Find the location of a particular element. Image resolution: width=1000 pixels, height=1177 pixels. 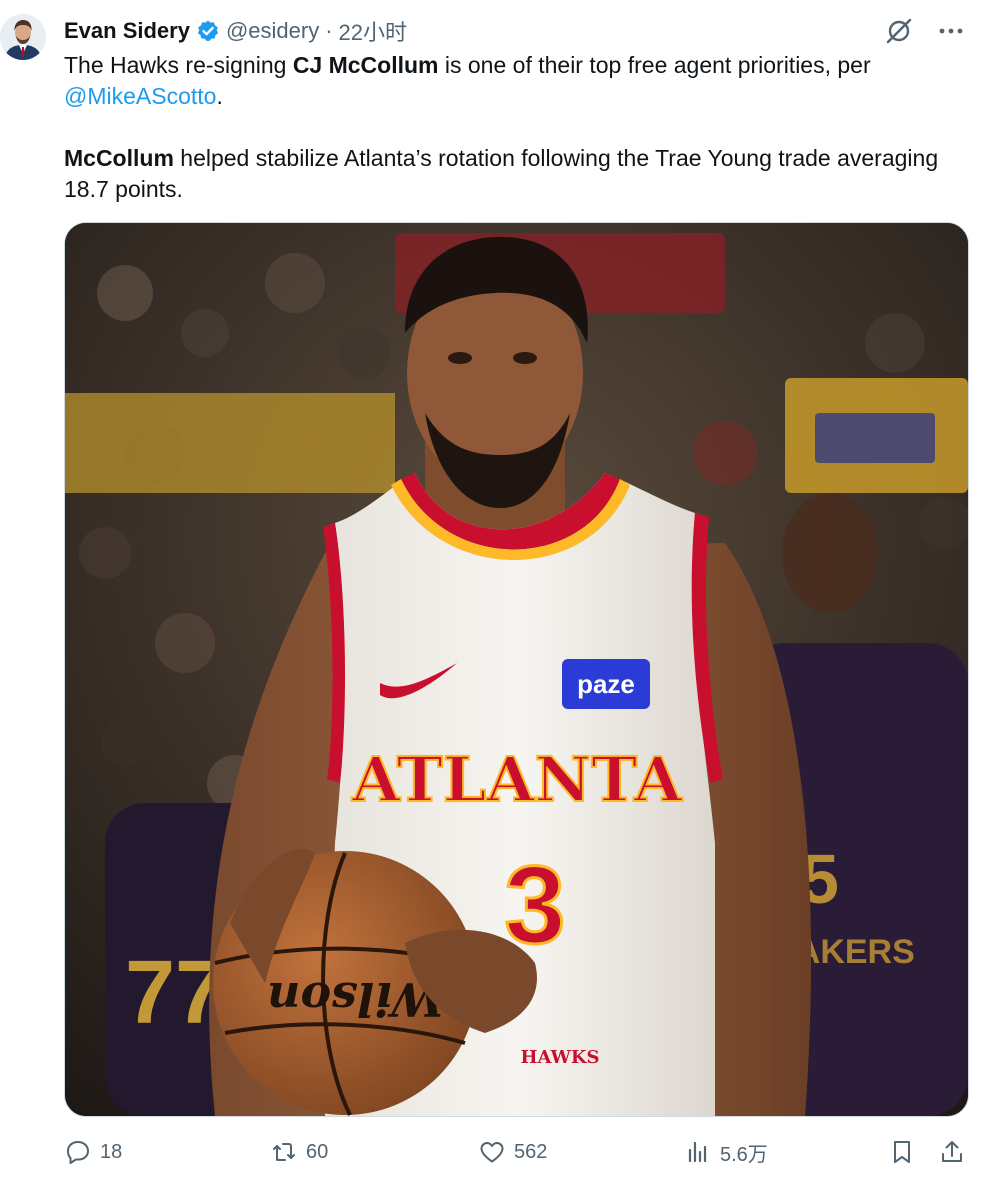

tweet-header: Evan Sidery @esidery · 22小时 is located at coordinates (235, 31).